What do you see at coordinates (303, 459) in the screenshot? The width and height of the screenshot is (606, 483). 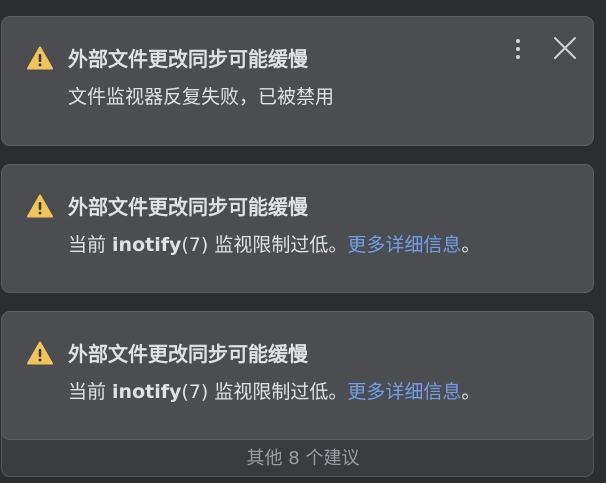 I see `more-suggestions-label: 其他 8 个建议` at bounding box center [303, 459].